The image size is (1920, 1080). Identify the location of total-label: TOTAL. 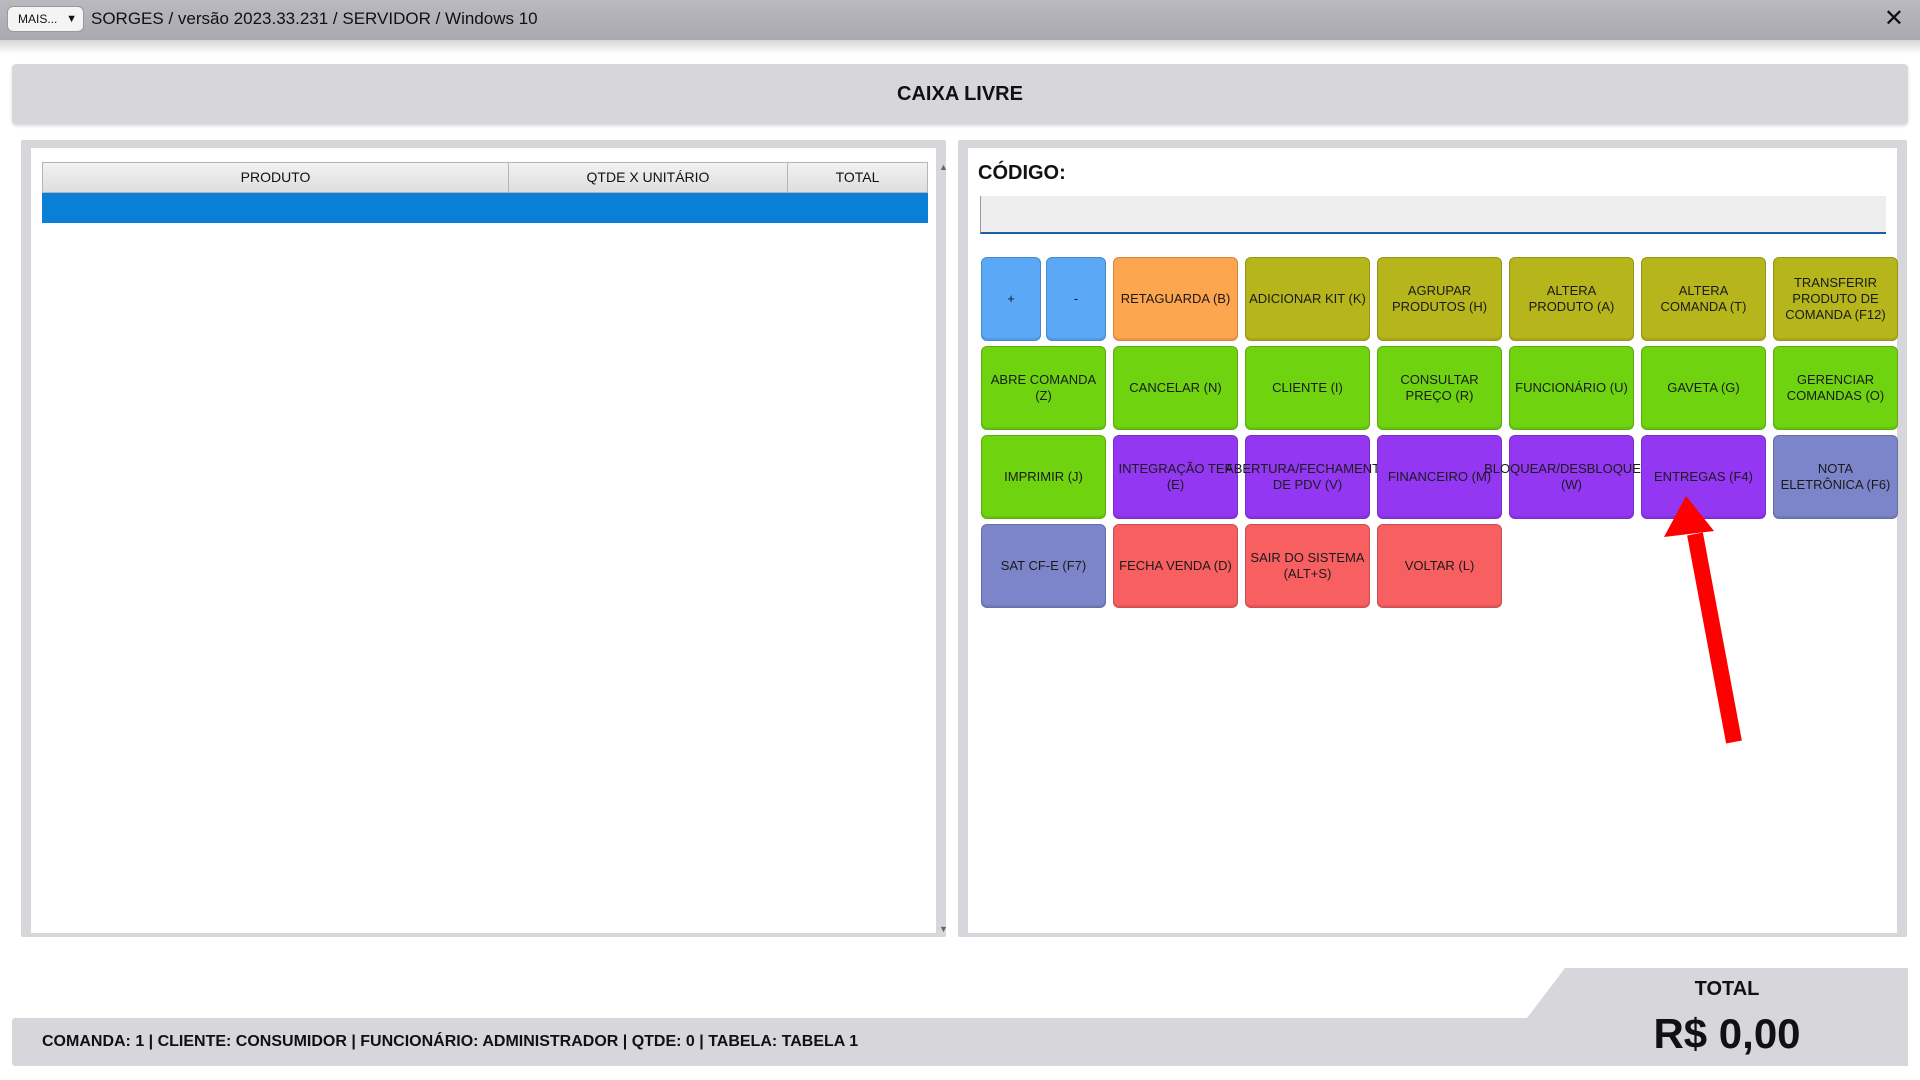
(1727, 989).